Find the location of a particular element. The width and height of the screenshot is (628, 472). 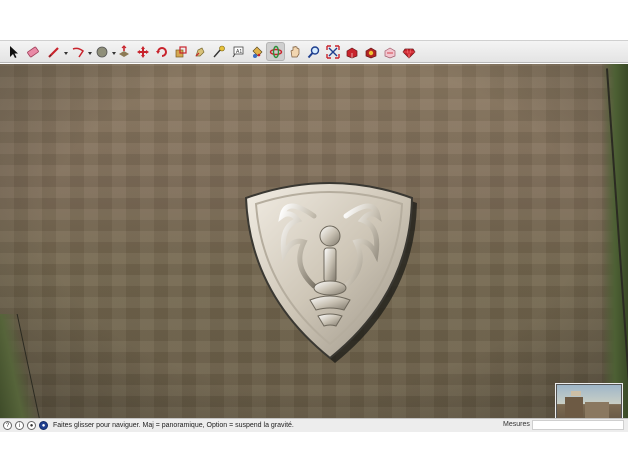

tape-measure-icon is located at coordinates (218, 51).